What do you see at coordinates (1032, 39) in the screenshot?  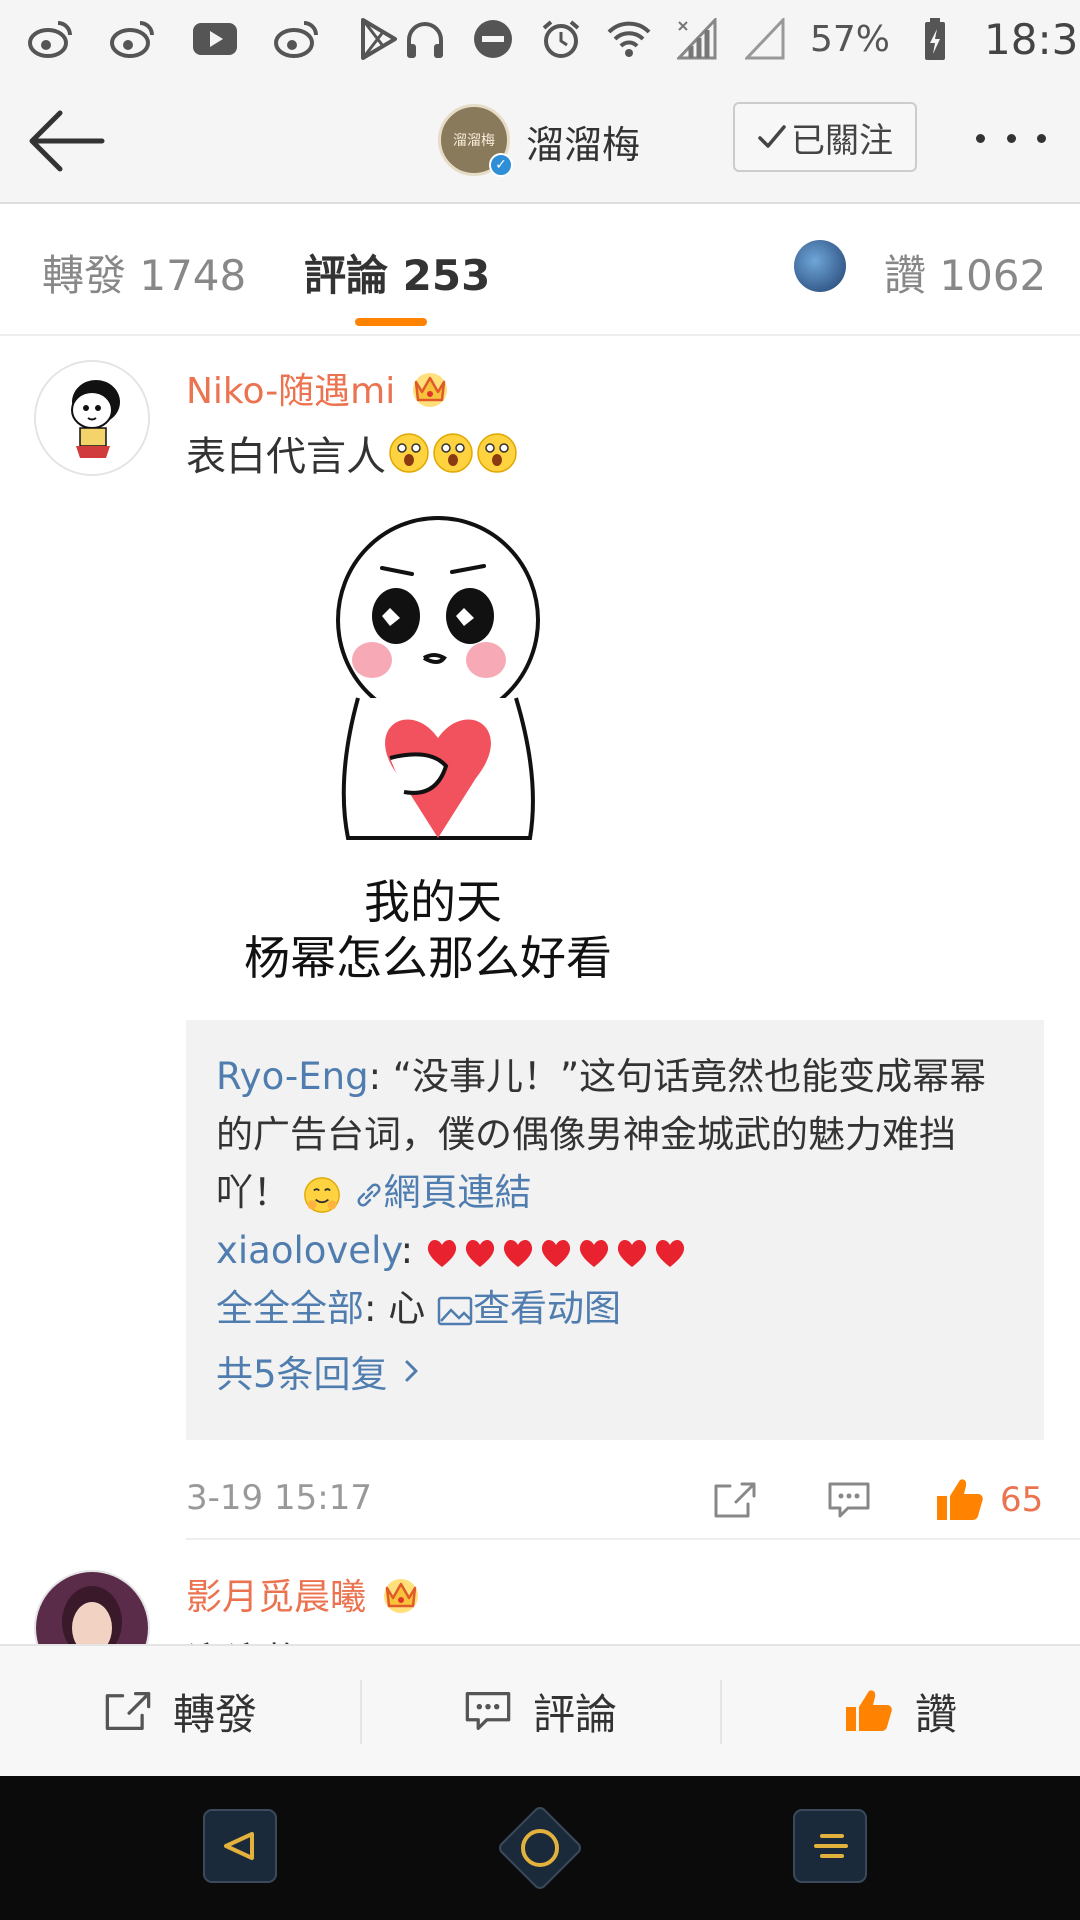 I see `clock: 18:33` at bounding box center [1032, 39].